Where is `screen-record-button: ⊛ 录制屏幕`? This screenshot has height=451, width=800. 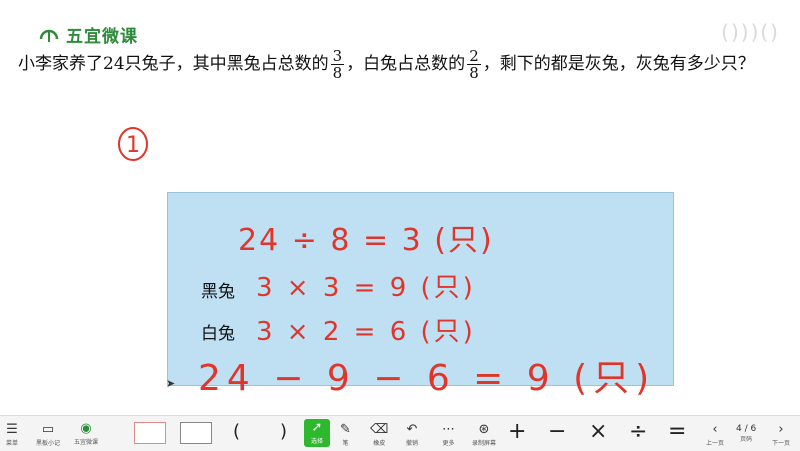
screen-record-button: ⊛ 录制屏幕 is located at coordinates (484, 435).